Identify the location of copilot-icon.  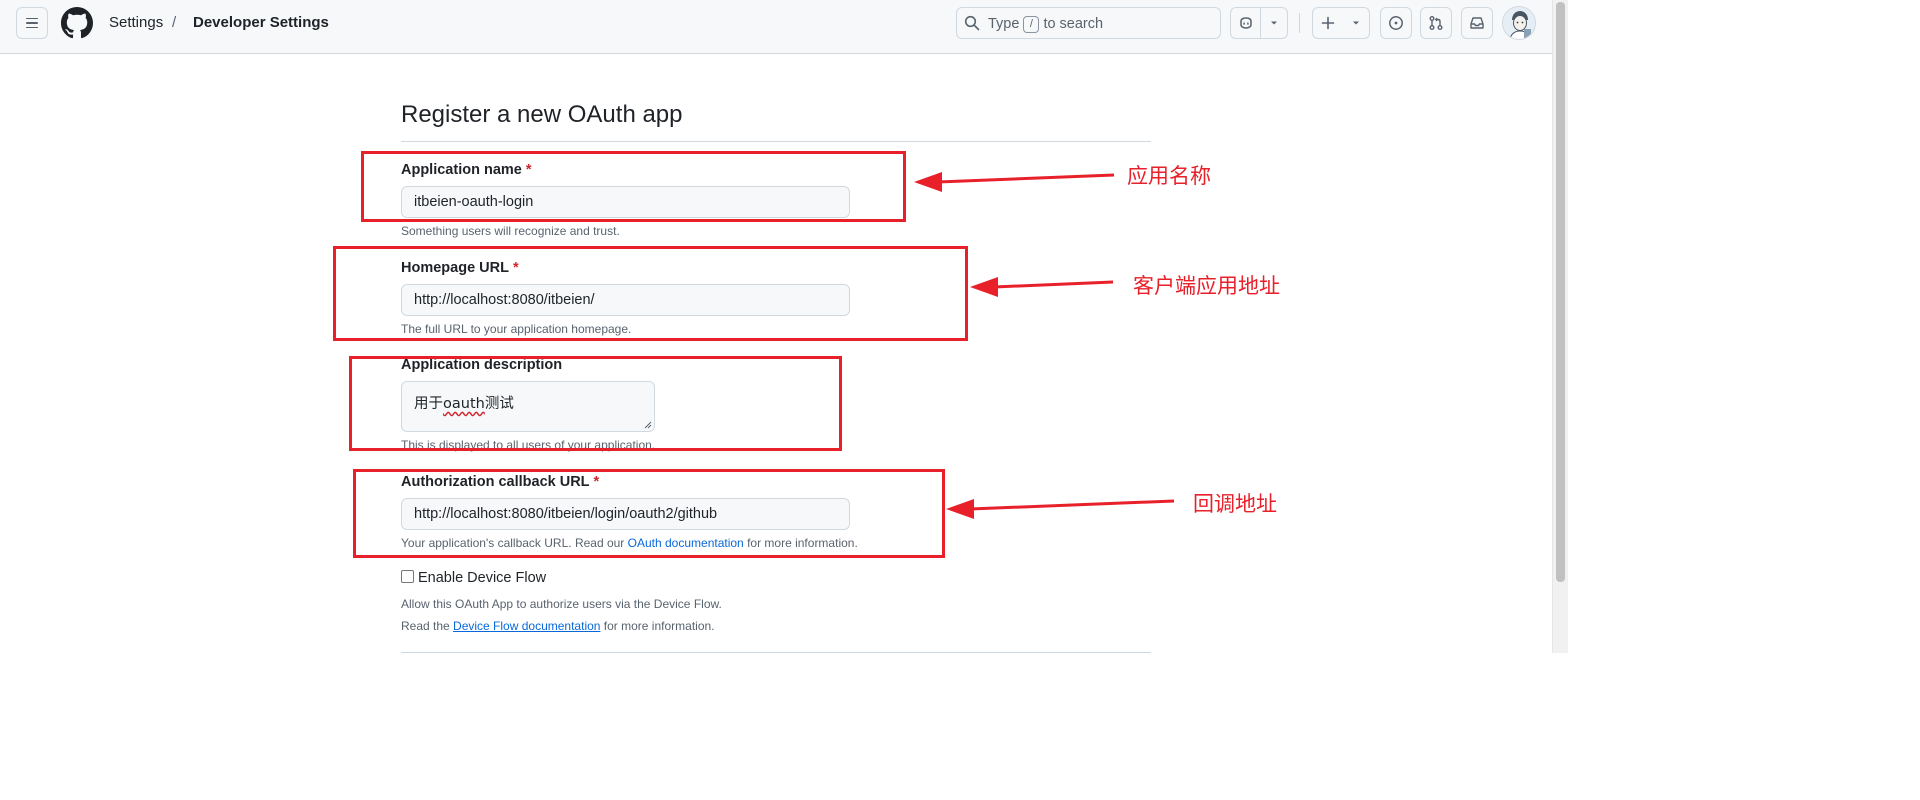
(1245, 23).